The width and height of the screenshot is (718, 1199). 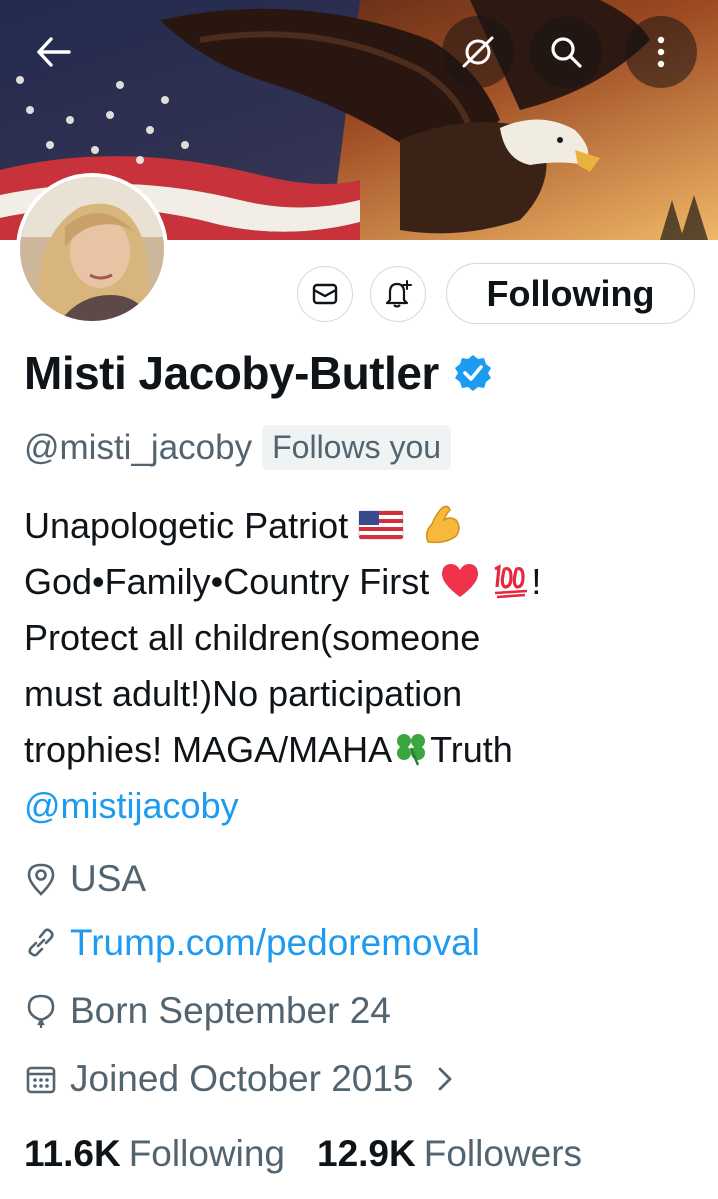 I want to click on four-leaf-clover-emoji-icon, so click(x=411, y=750).